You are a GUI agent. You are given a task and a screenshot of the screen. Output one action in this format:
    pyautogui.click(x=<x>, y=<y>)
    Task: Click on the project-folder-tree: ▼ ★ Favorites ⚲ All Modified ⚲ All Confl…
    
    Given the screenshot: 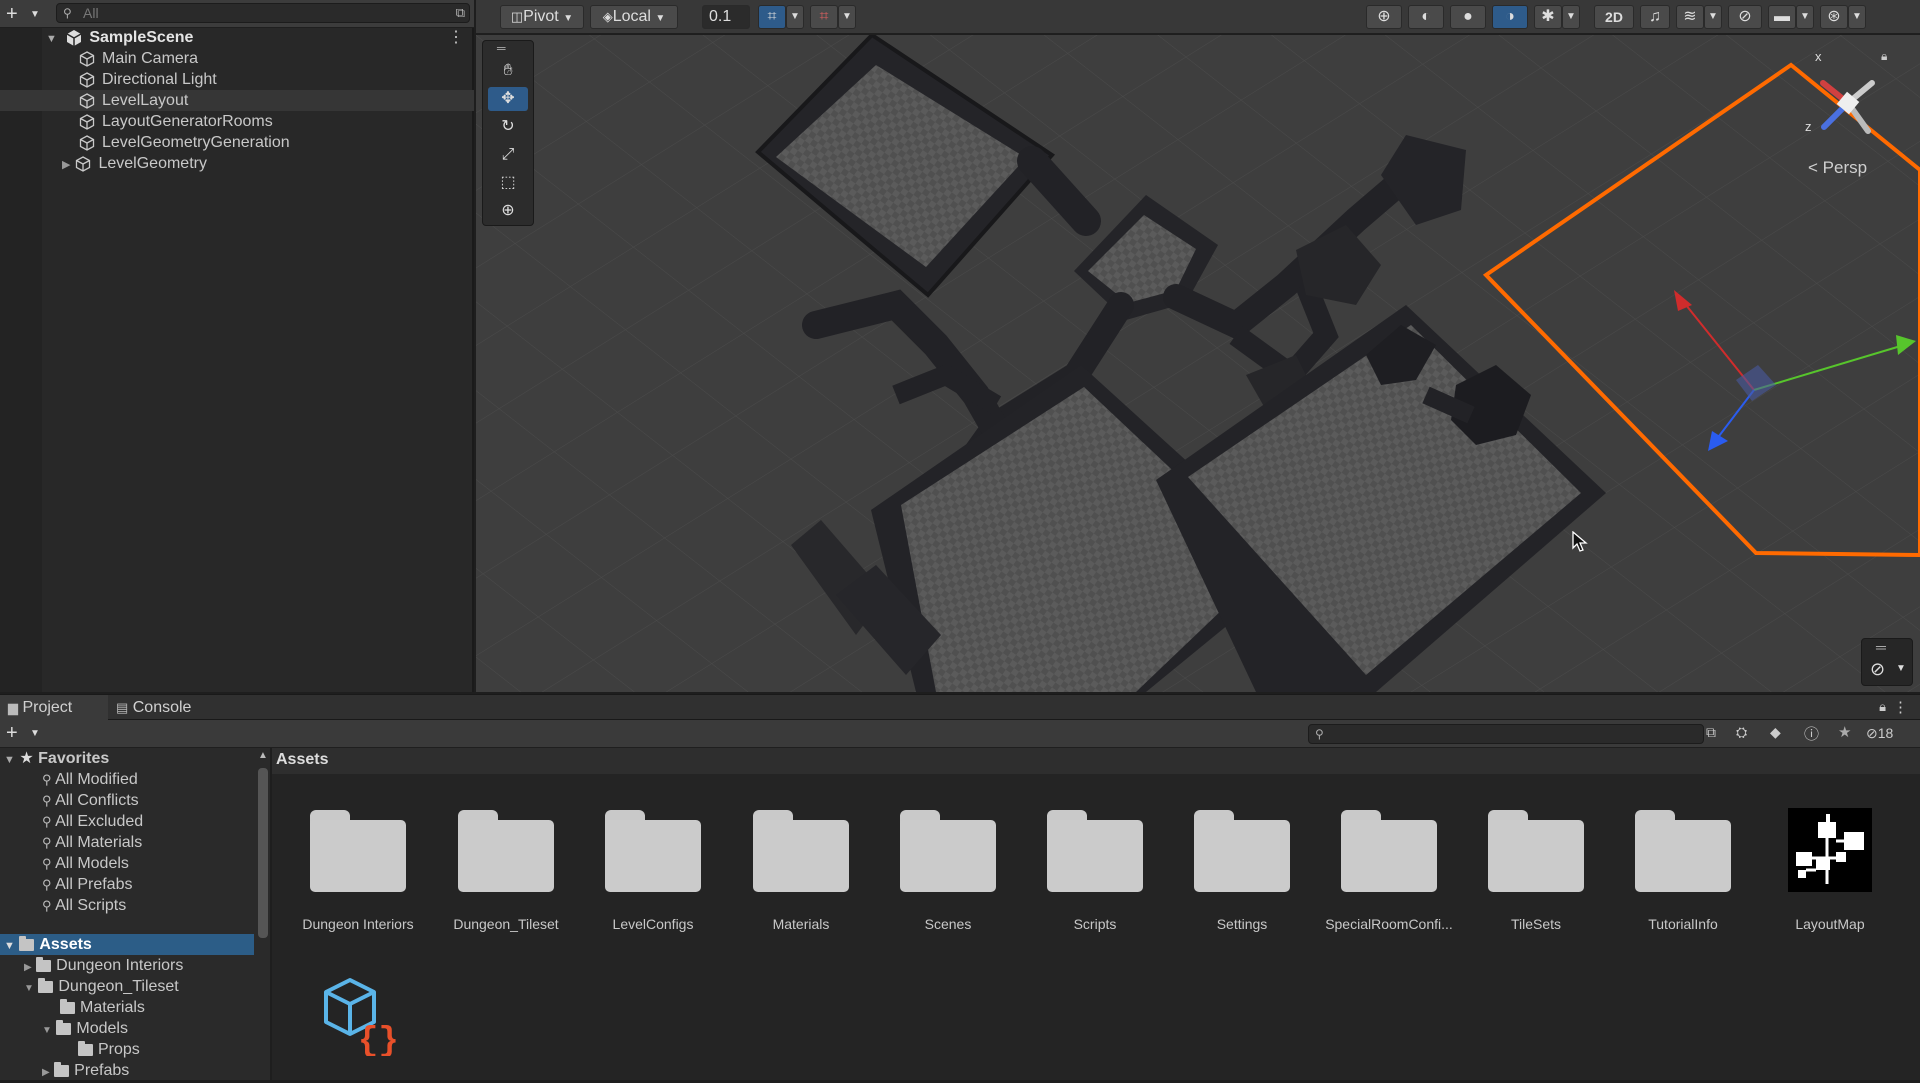 What is the action you would take?
    pyautogui.click(x=128, y=914)
    